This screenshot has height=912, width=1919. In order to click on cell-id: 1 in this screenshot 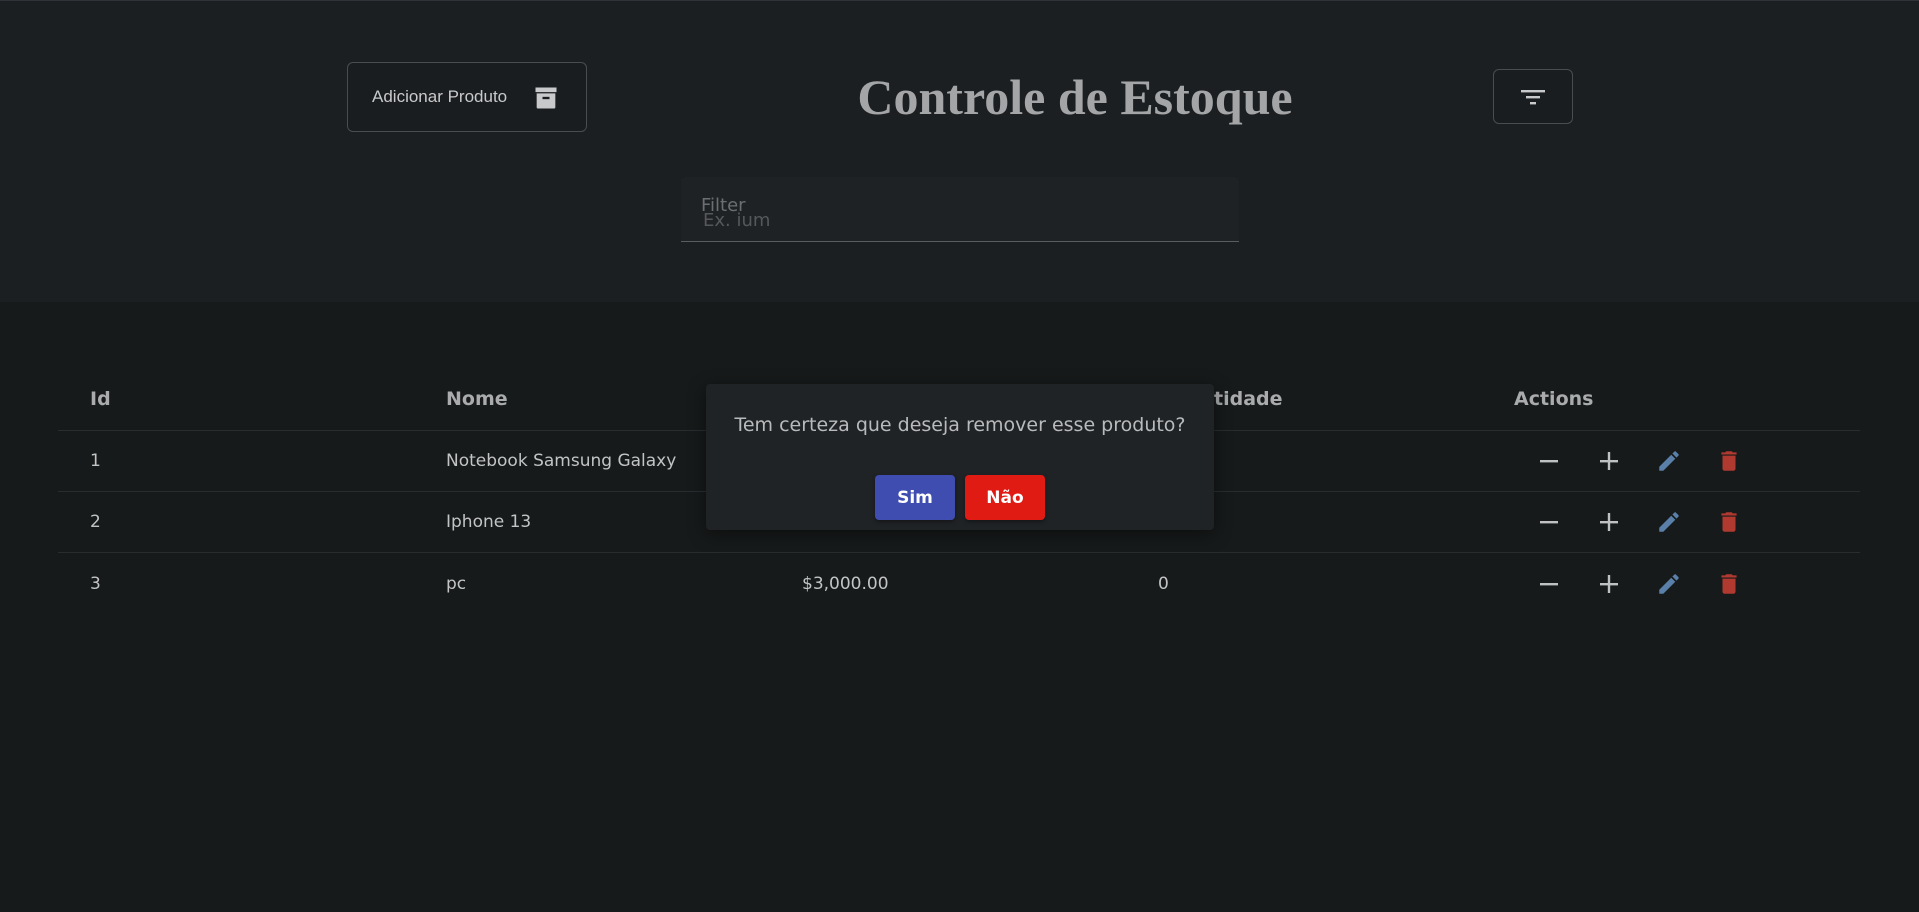, I will do `click(95, 461)`.